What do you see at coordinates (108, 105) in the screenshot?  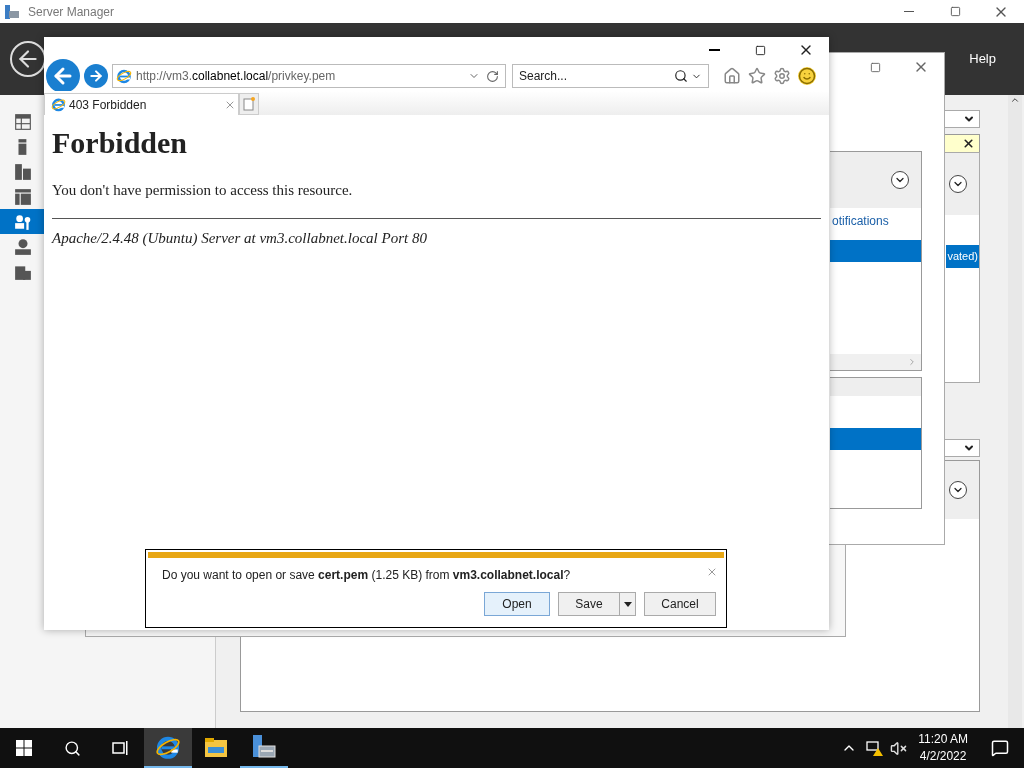 I see `tab-label: 403 Forbidden` at bounding box center [108, 105].